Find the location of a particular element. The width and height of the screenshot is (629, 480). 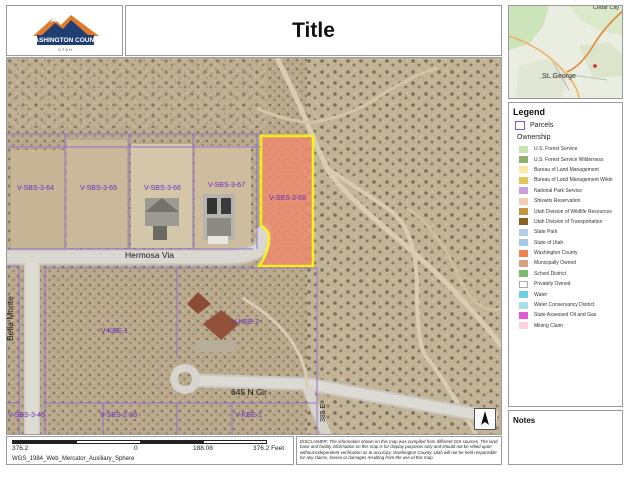

parcel-label: V-SBS-3-64 is located at coordinates (35, 188).